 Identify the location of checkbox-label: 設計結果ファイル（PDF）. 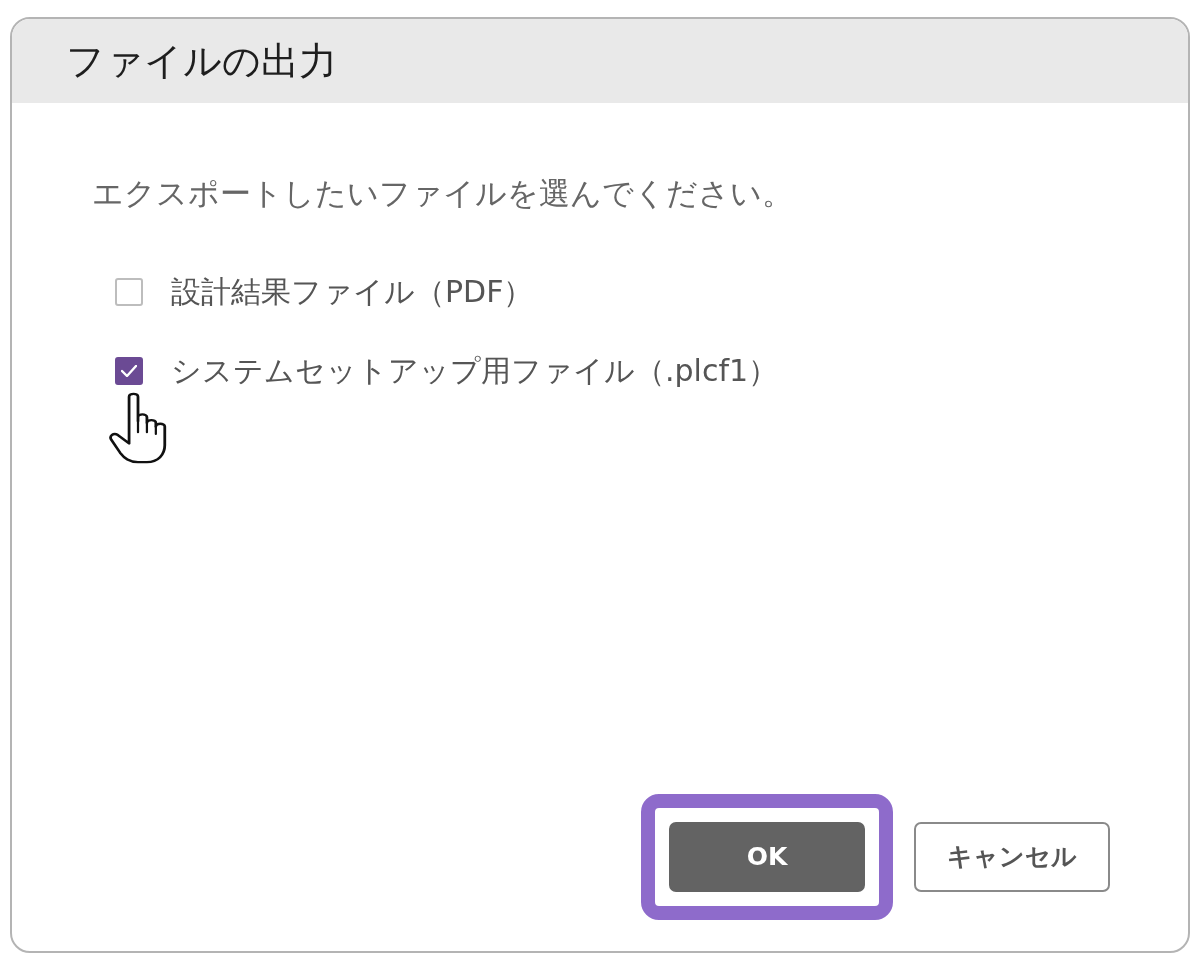
(352, 292).